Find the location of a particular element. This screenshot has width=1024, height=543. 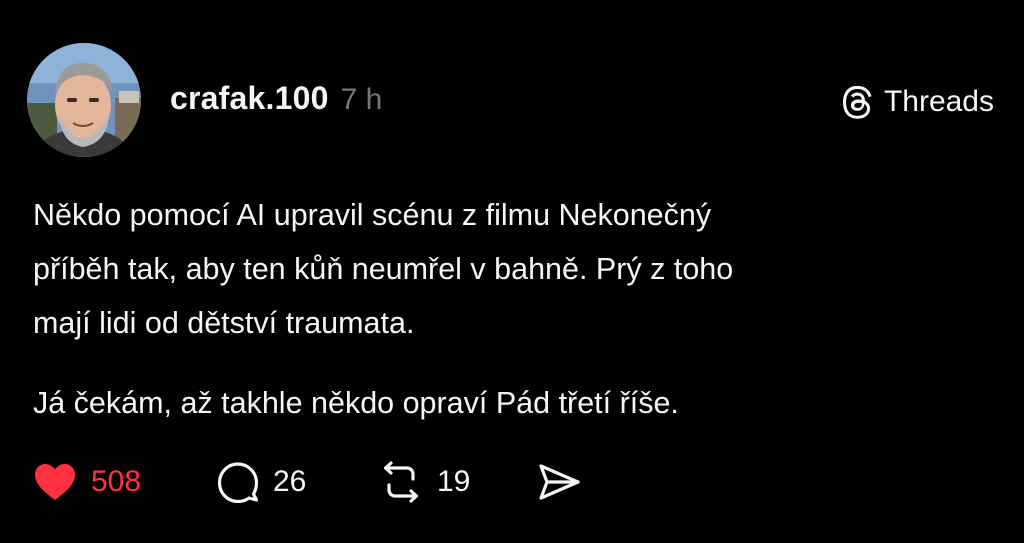

like-button: 508 is located at coordinates (108, 482).